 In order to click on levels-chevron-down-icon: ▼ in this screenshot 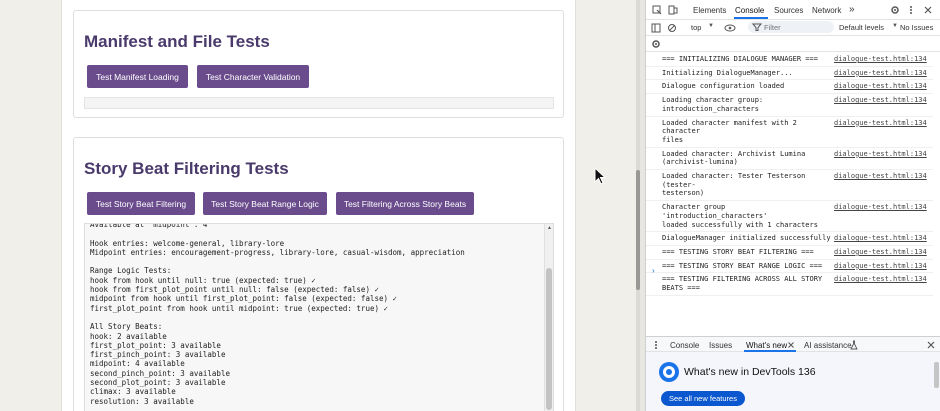, I will do `click(895, 26)`.